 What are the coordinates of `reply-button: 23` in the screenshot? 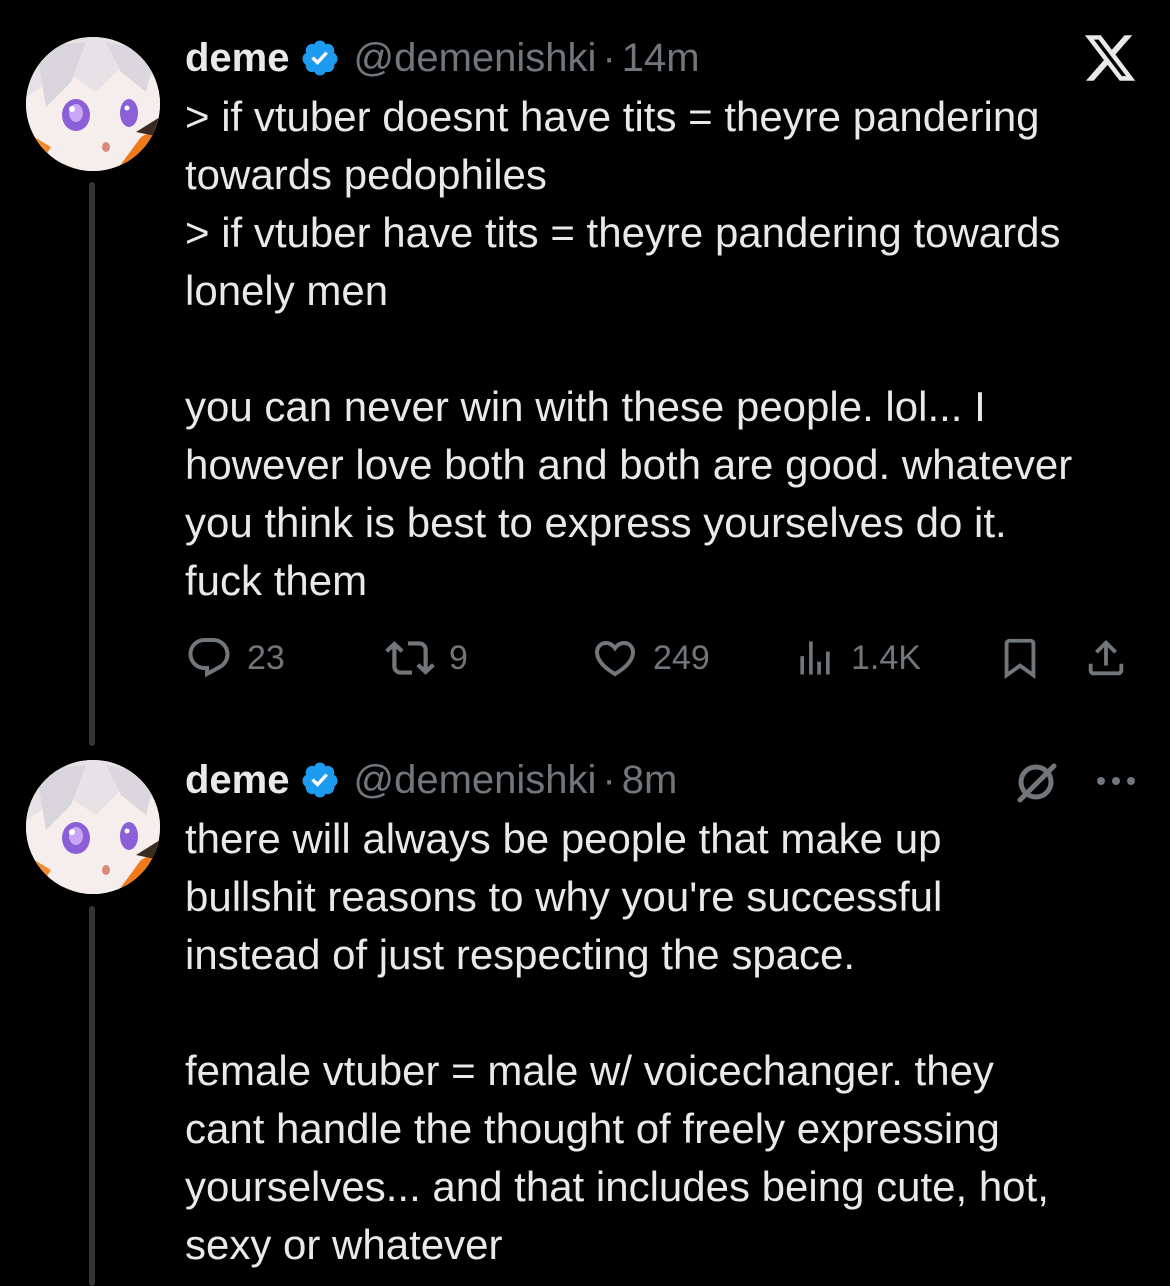 It's located at (235, 658).